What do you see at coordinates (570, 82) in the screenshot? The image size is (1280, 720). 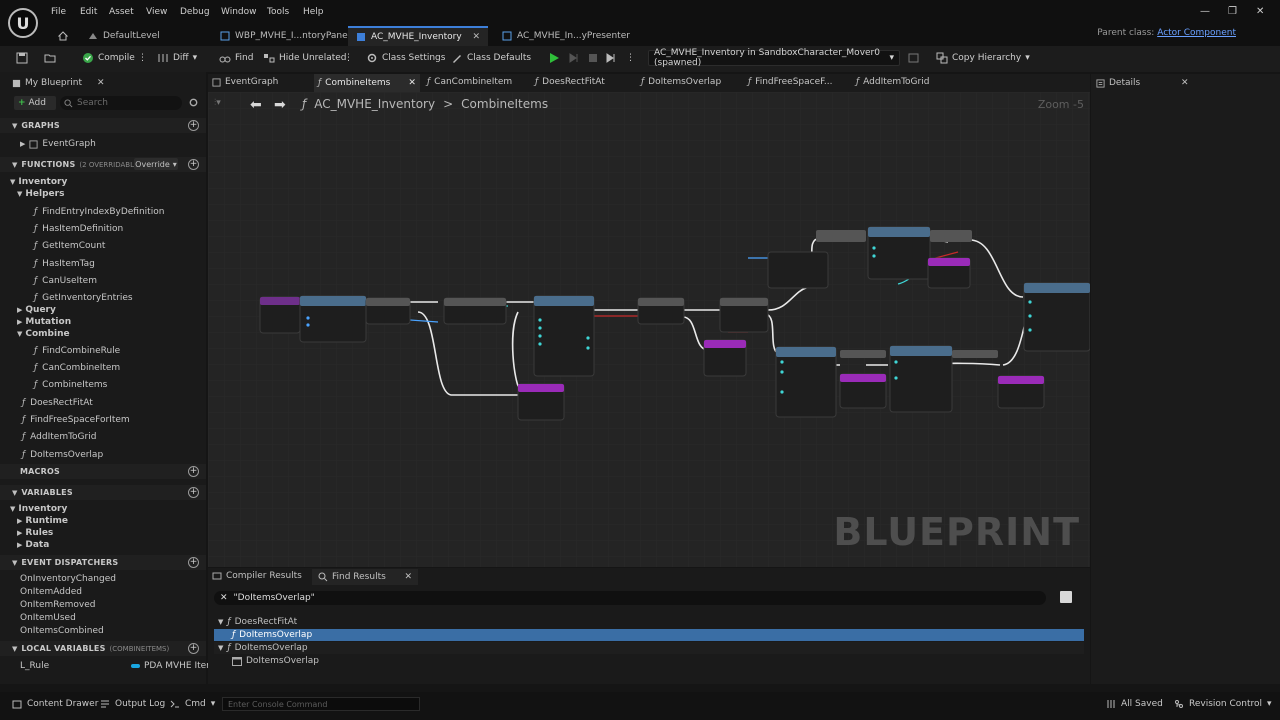 I see `graph-tab-doesrectfitat: ƒ DoesRectFitAt` at bounding box center [570, 82].